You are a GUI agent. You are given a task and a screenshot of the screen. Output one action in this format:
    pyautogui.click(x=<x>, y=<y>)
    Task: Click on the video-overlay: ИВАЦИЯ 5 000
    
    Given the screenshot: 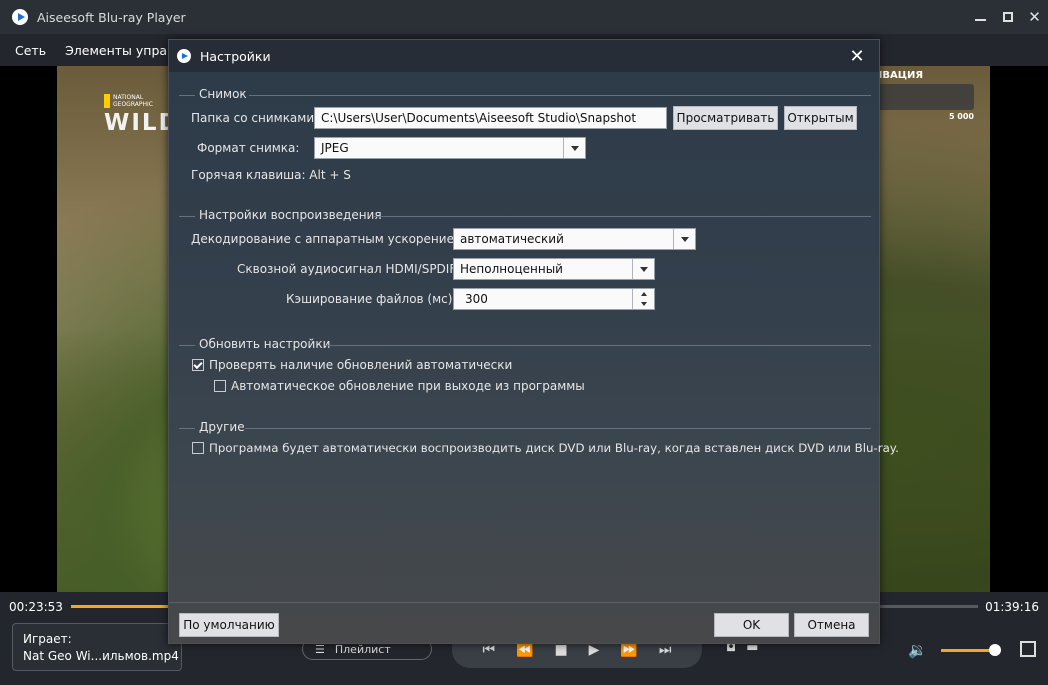 What is the action you would take?
    pyautogui.click(x=924, y=95)
    